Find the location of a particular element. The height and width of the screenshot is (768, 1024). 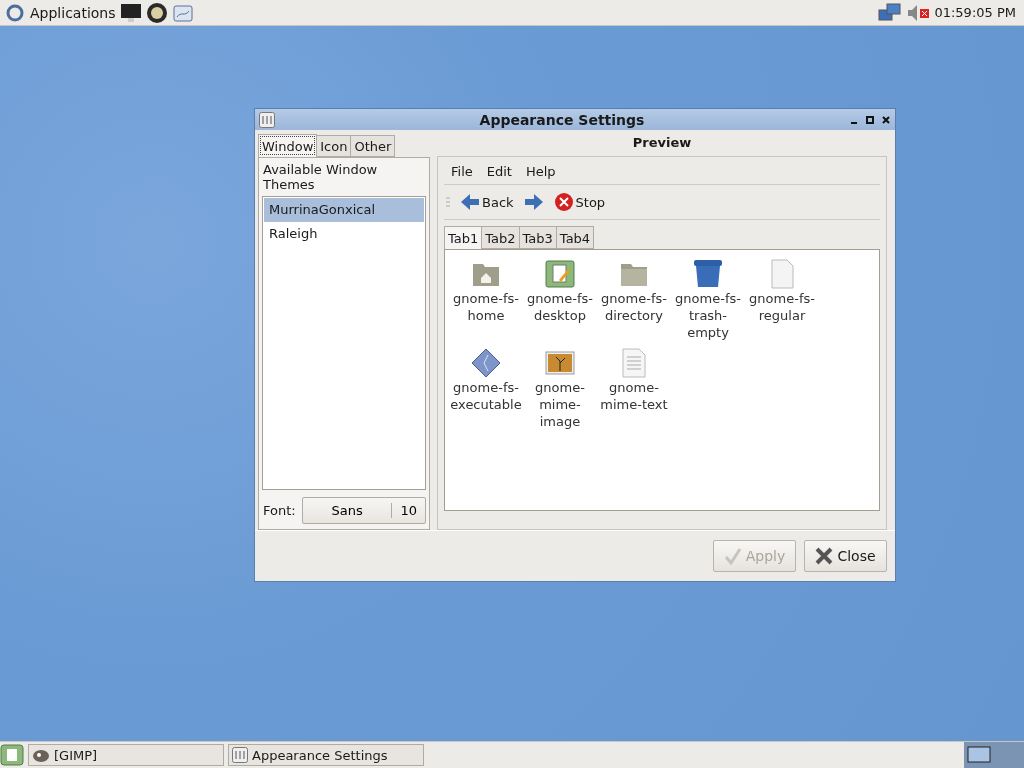

theme-item: Raleigh is located at coordinates (344, 234).